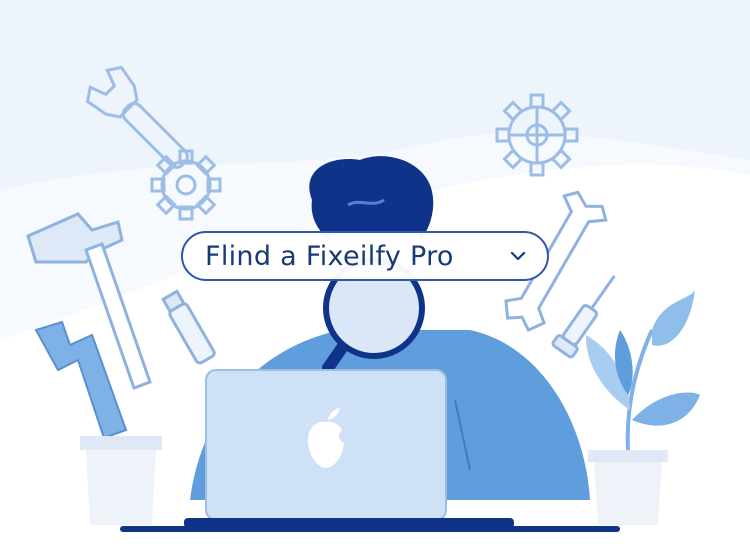  Describe the element at coordinates (518, 256) in the screenshot. I see `chevron-down-icon` at that location.